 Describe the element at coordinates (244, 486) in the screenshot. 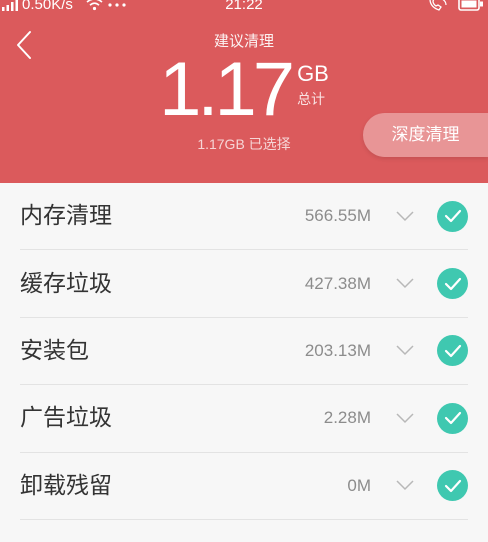

I see `list-item: 卸载残留 0M` at that location.